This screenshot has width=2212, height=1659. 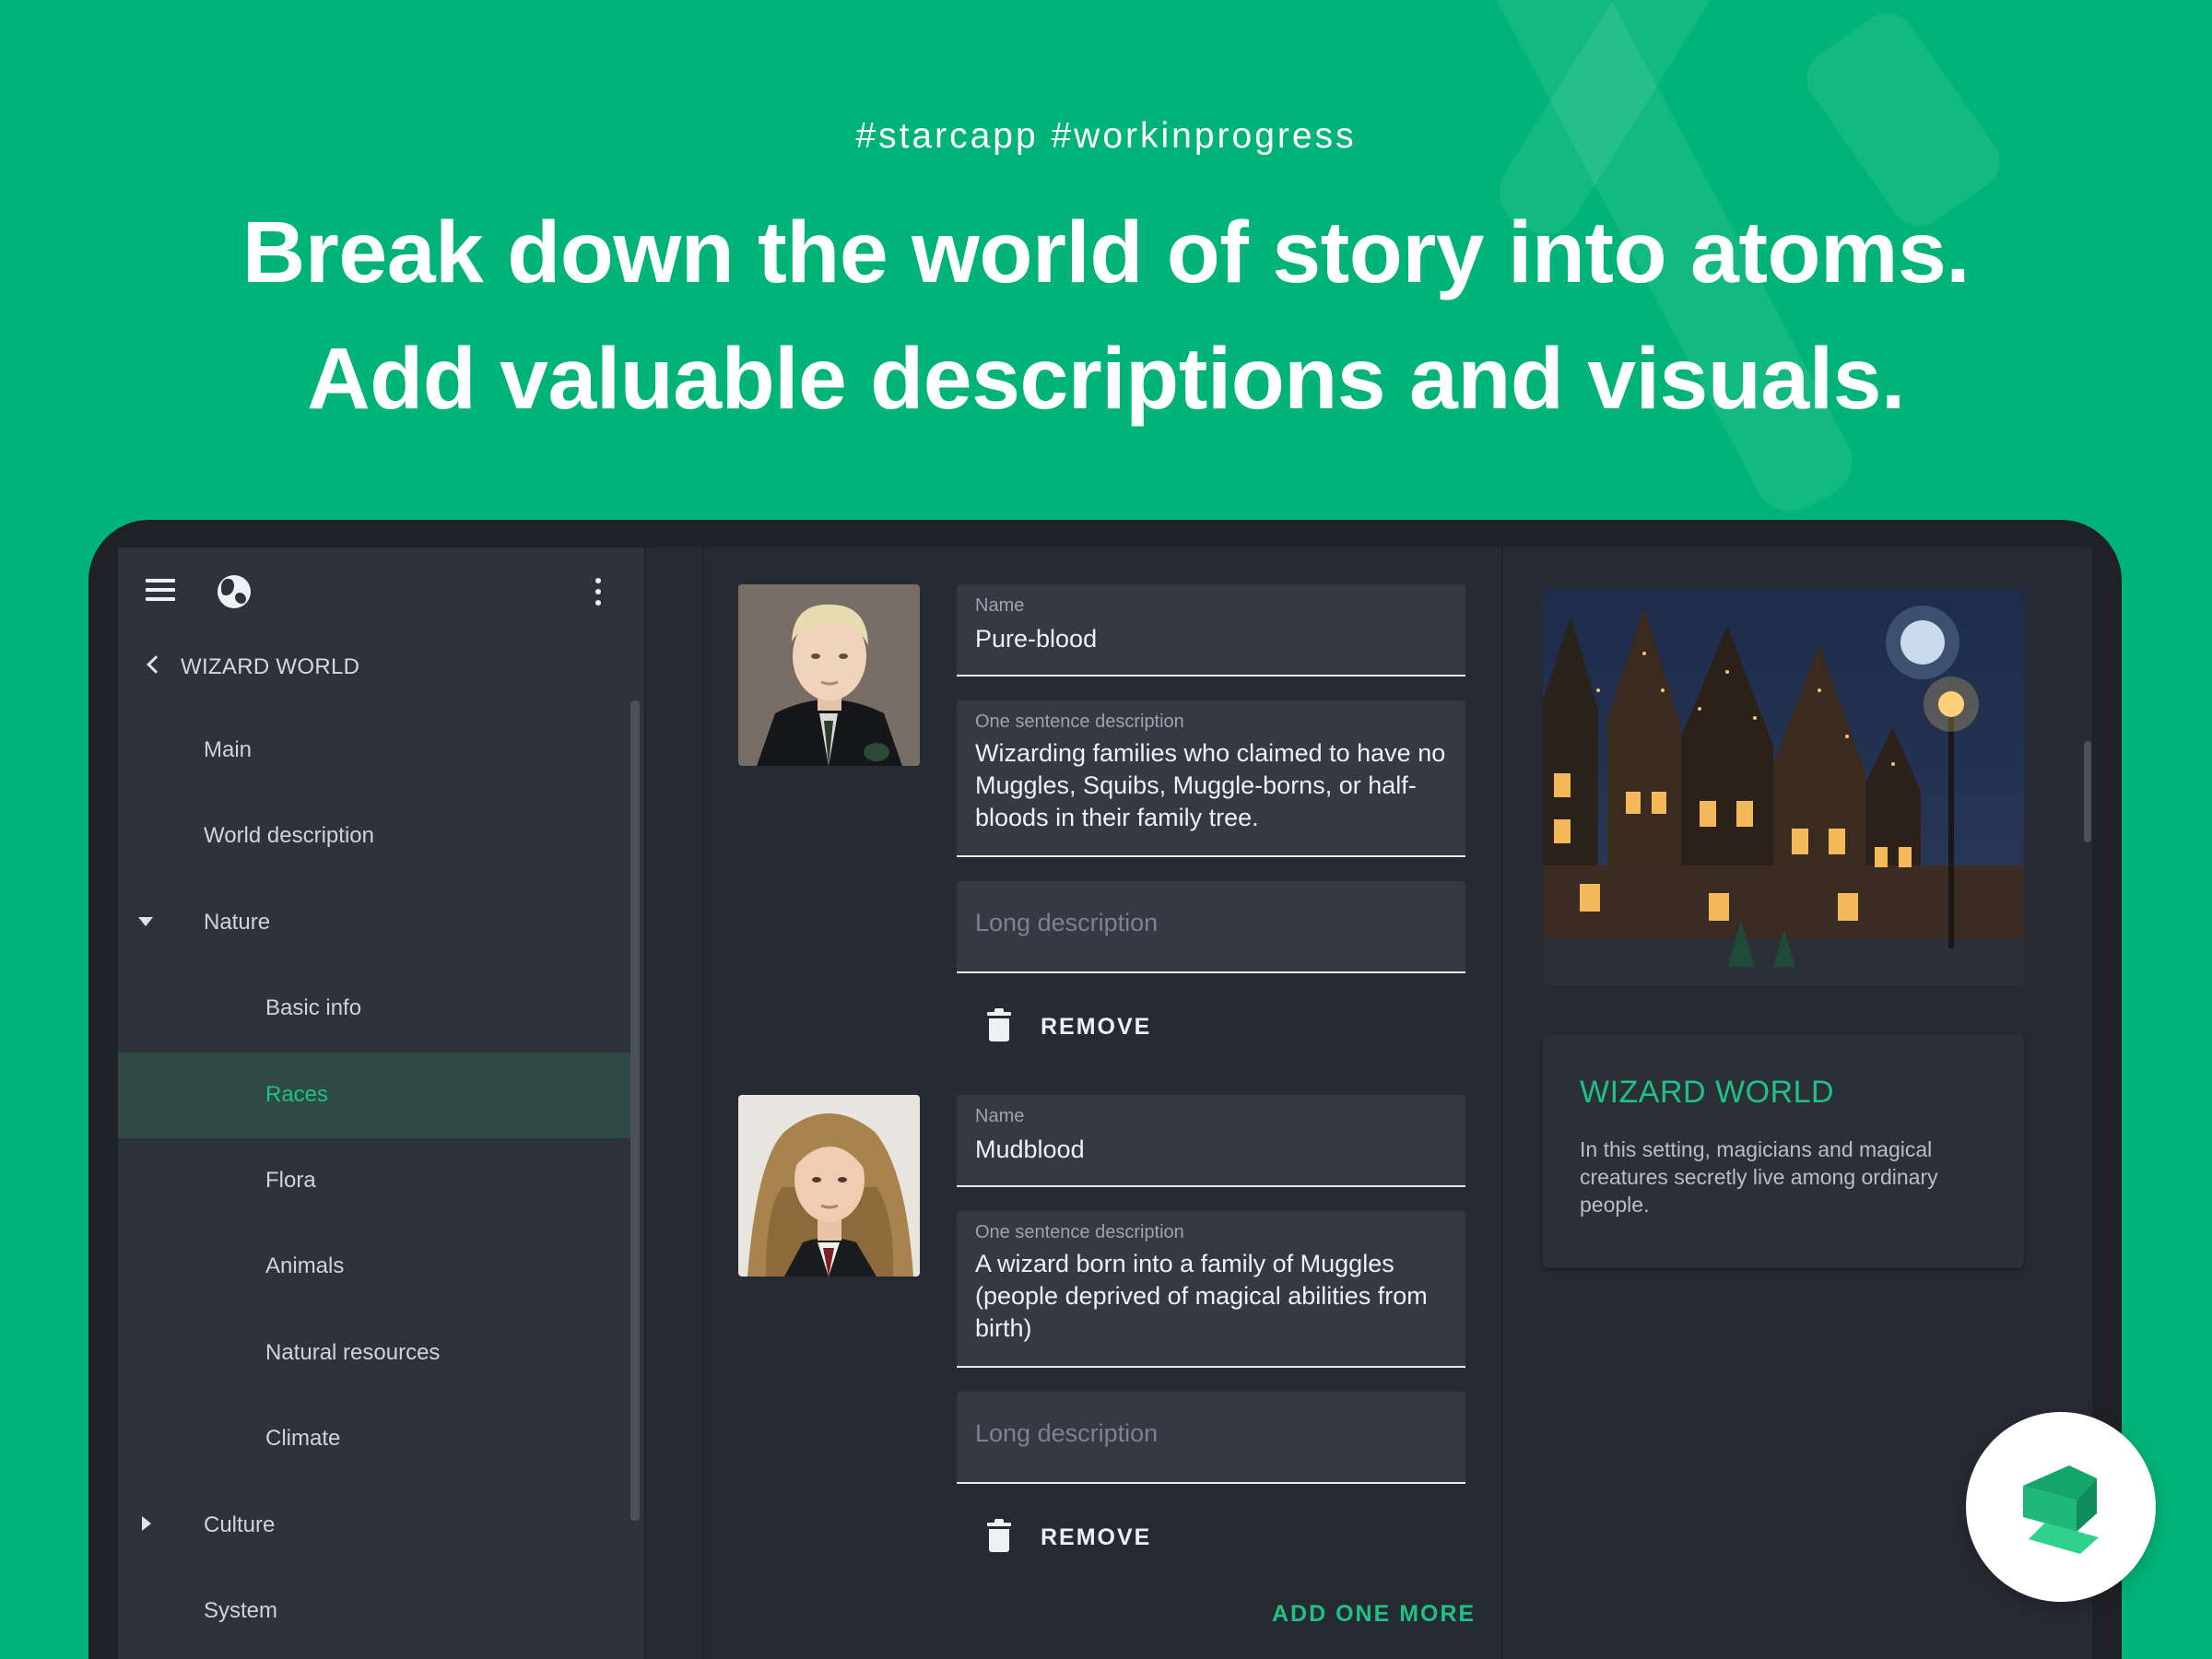 What do you see at coordinates (381, 588) in the screenshot?
I see `sidebar-toolbar` at bounding box center [381, 588].